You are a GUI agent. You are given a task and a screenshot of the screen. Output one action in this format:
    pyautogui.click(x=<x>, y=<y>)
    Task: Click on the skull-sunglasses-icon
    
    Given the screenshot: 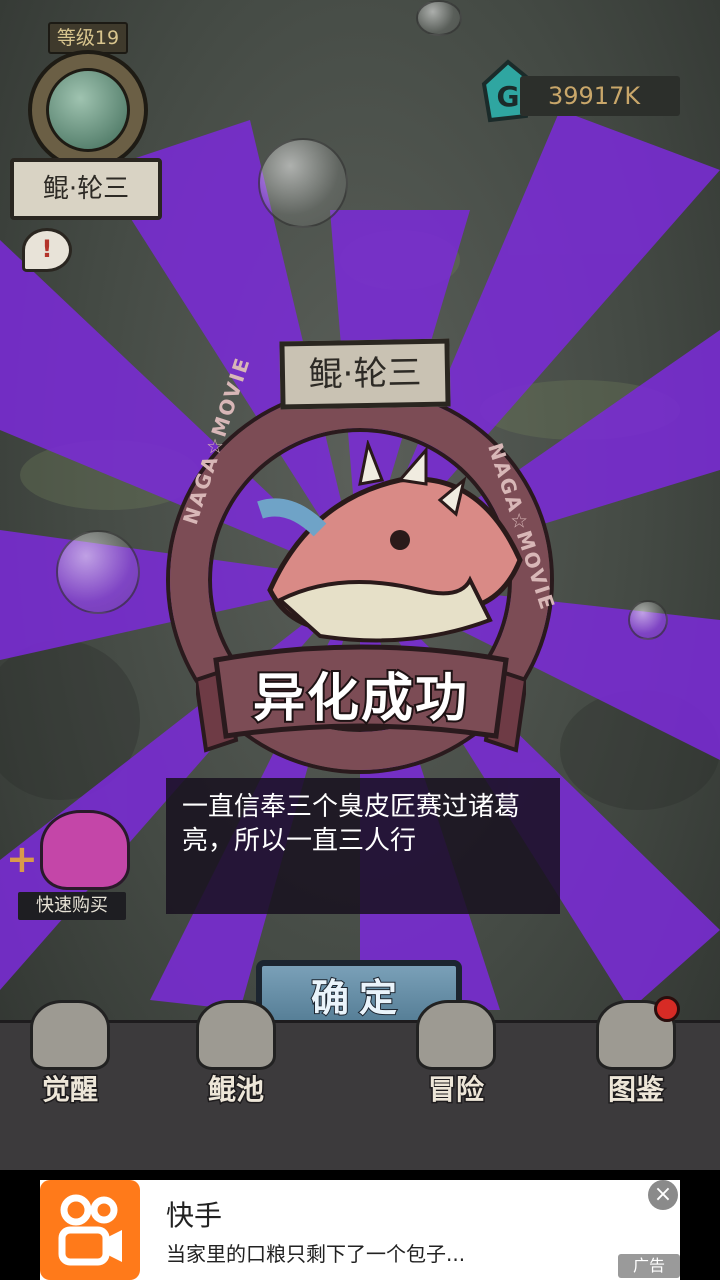 What is the action you would take?
    pyautogui.click(x=456, y=1035)
    